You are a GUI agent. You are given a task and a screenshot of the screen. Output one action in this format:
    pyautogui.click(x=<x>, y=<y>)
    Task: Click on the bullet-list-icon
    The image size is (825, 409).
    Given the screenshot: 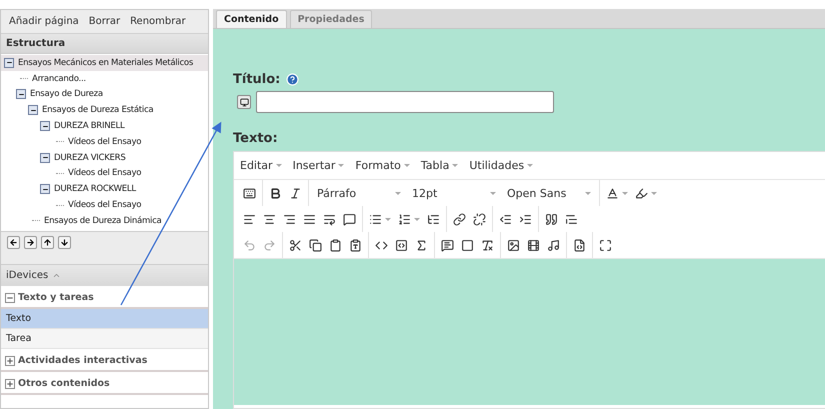 What is the action you would take?
    pyautogui.click(x=375, y=219)
    